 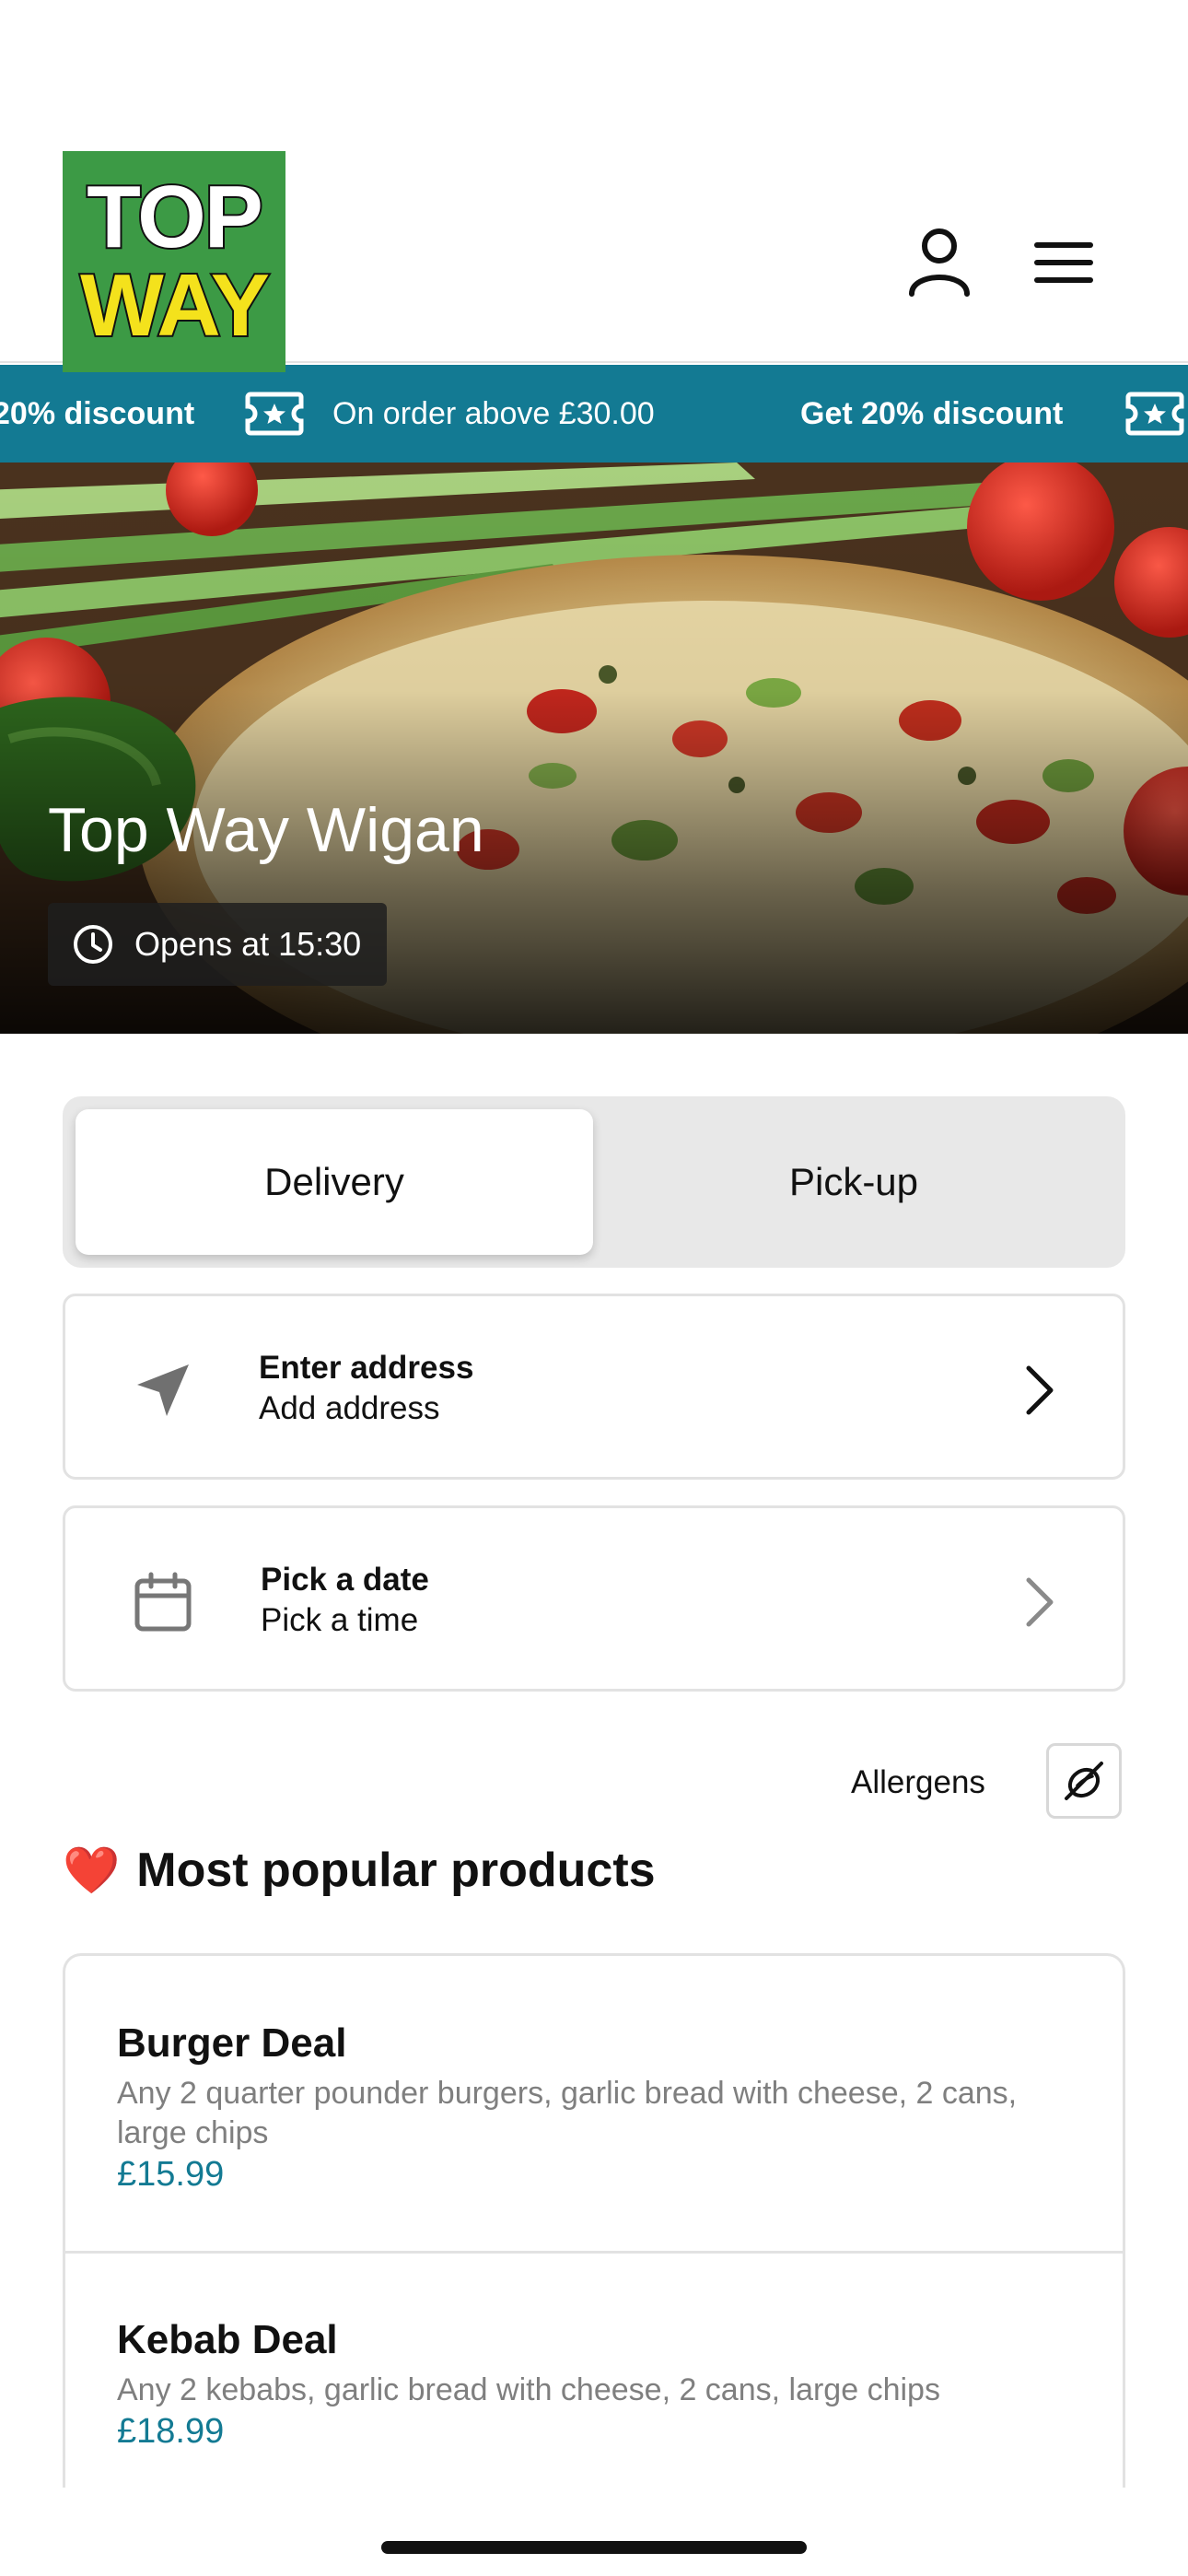 I want to click on restaurant-name: Top Way Wigan, so click(x=266, y=830).